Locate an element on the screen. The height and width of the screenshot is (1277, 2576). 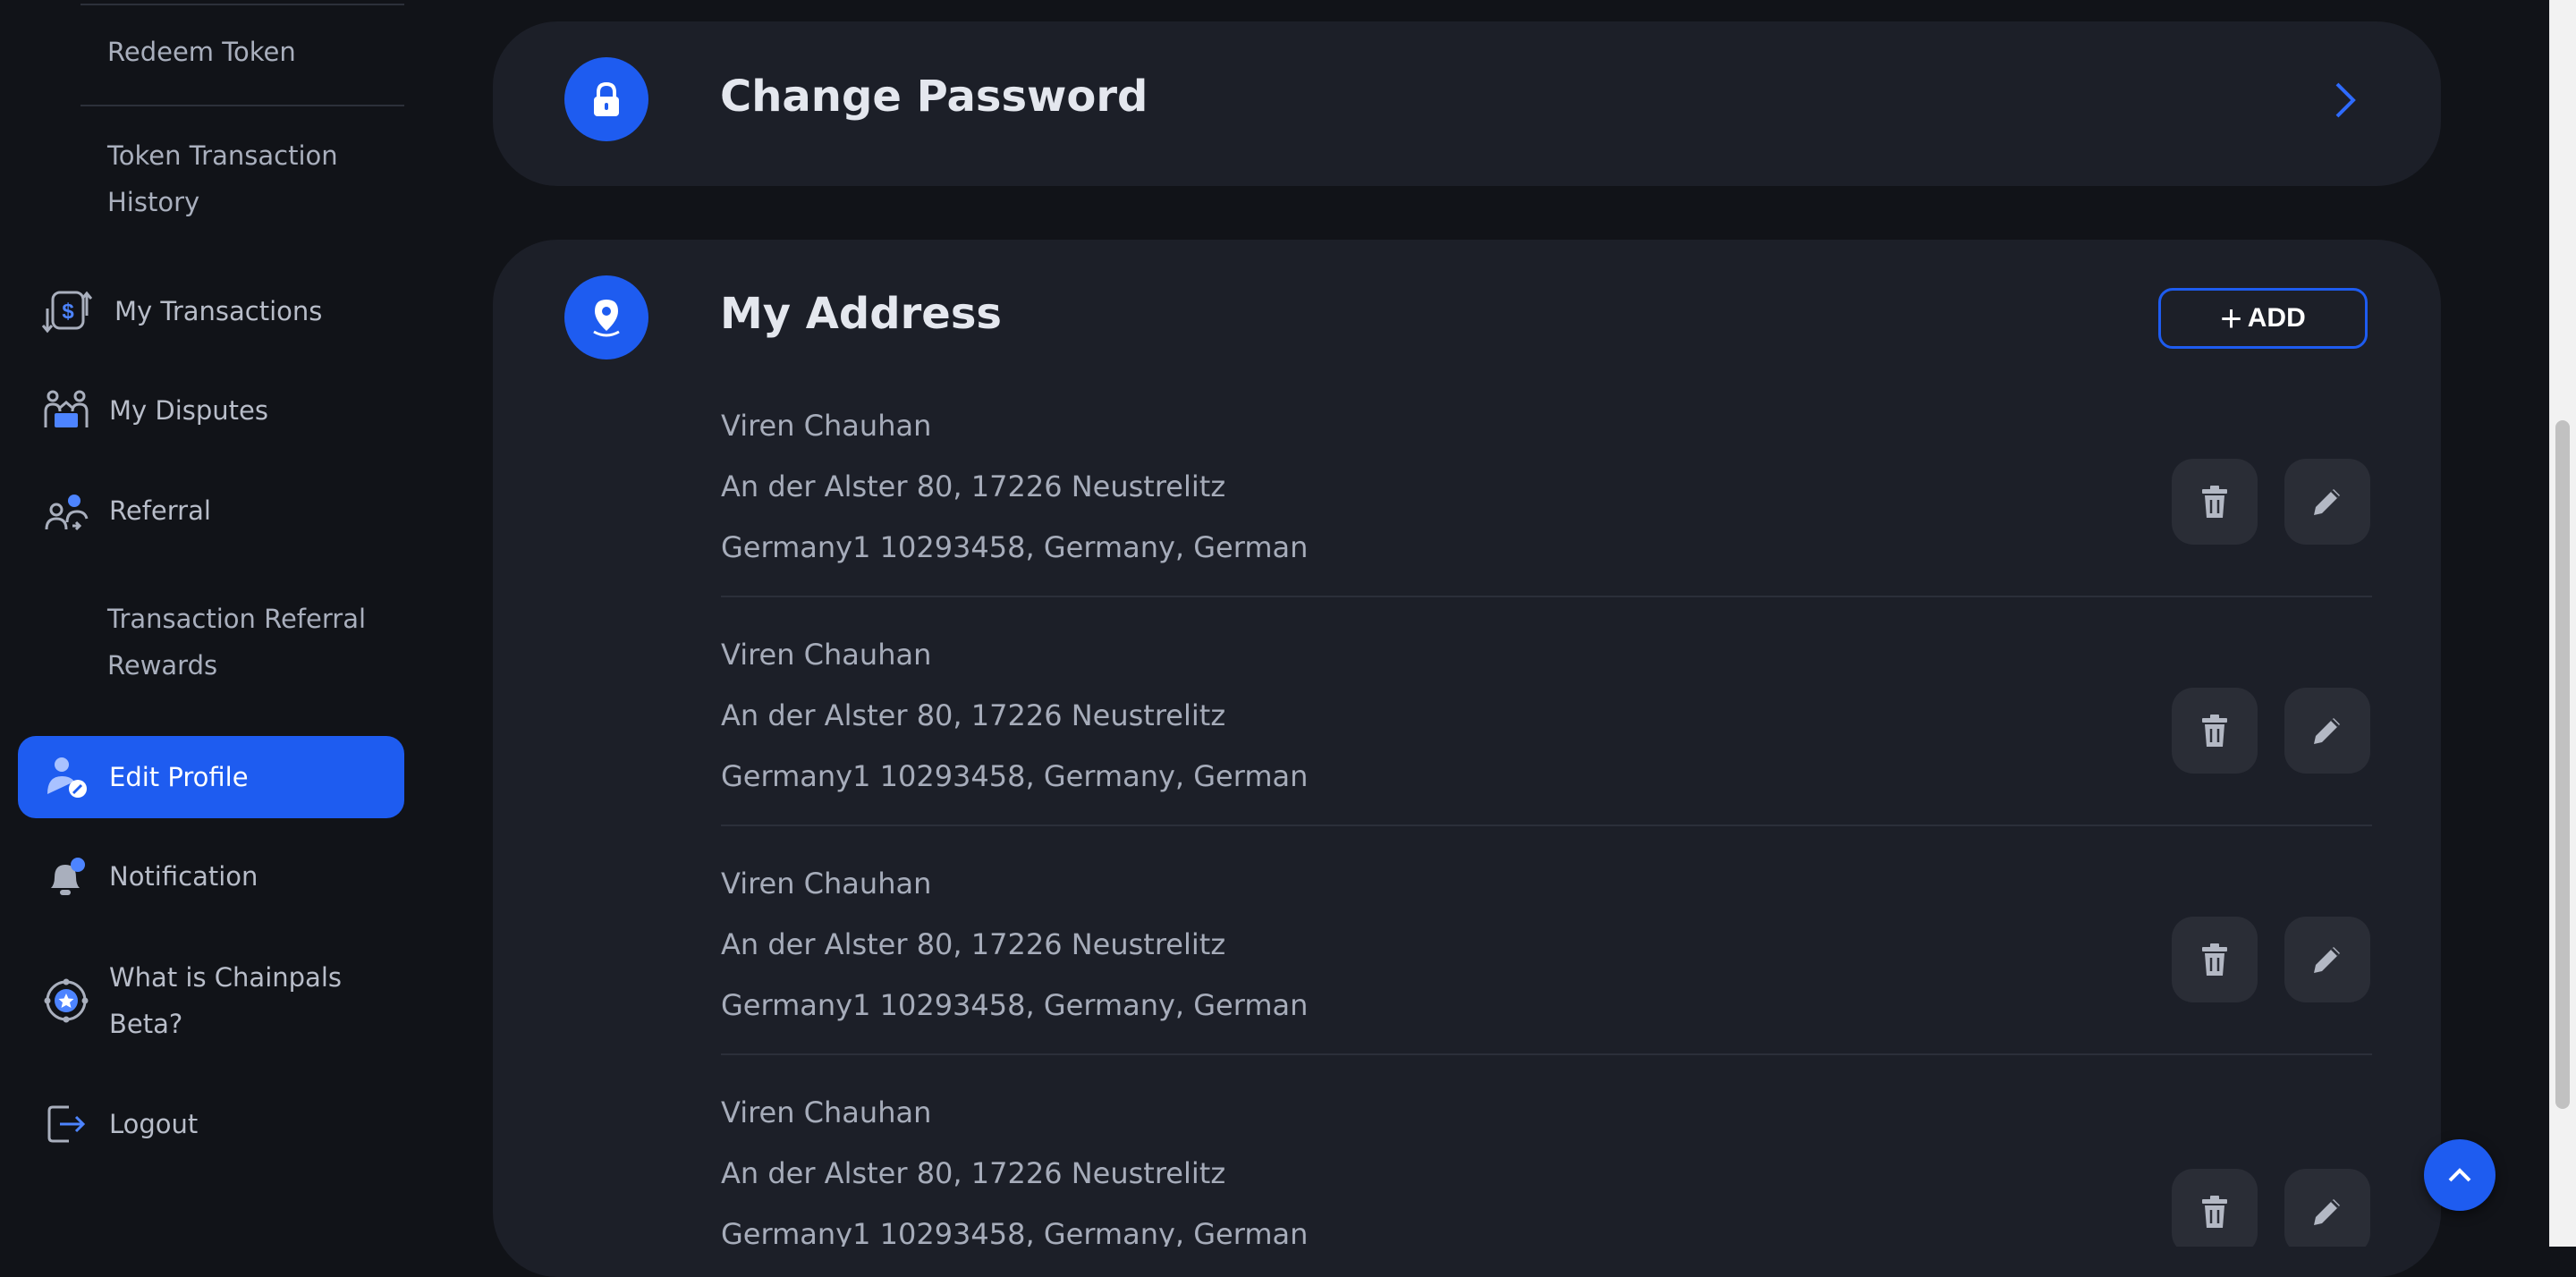
sidebar-item-label: Redeem Token is located at coordinates (201, 52).